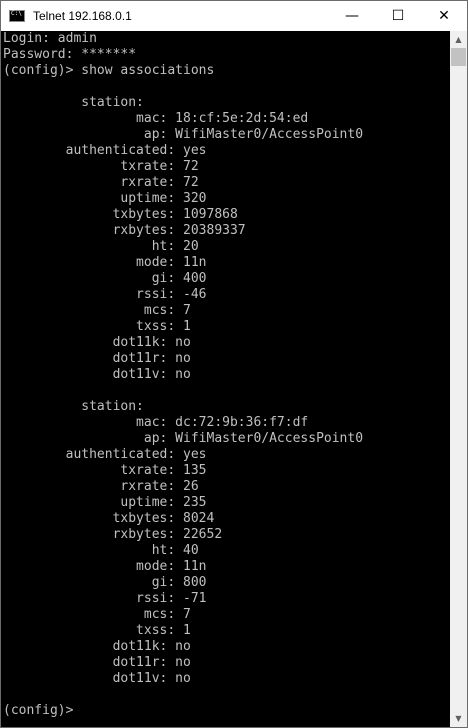 This screenshot has width=468, height=728. What do you see at coordinates (352, 16) in the screenshot?
I see `minimize-button: —` at bounding box center [352, 16].